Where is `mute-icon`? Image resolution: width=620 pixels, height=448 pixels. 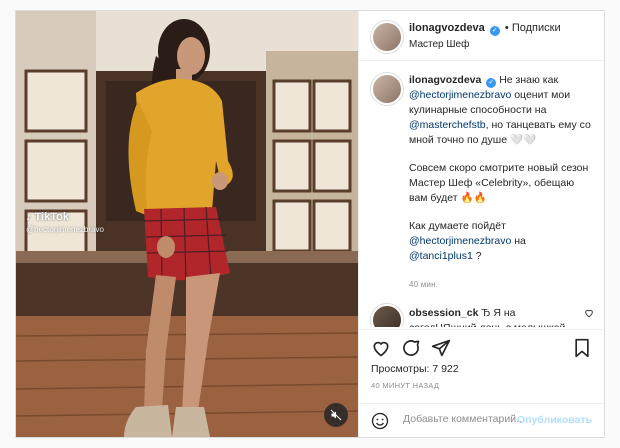 mute-icon is located at coordinates (336, 415).